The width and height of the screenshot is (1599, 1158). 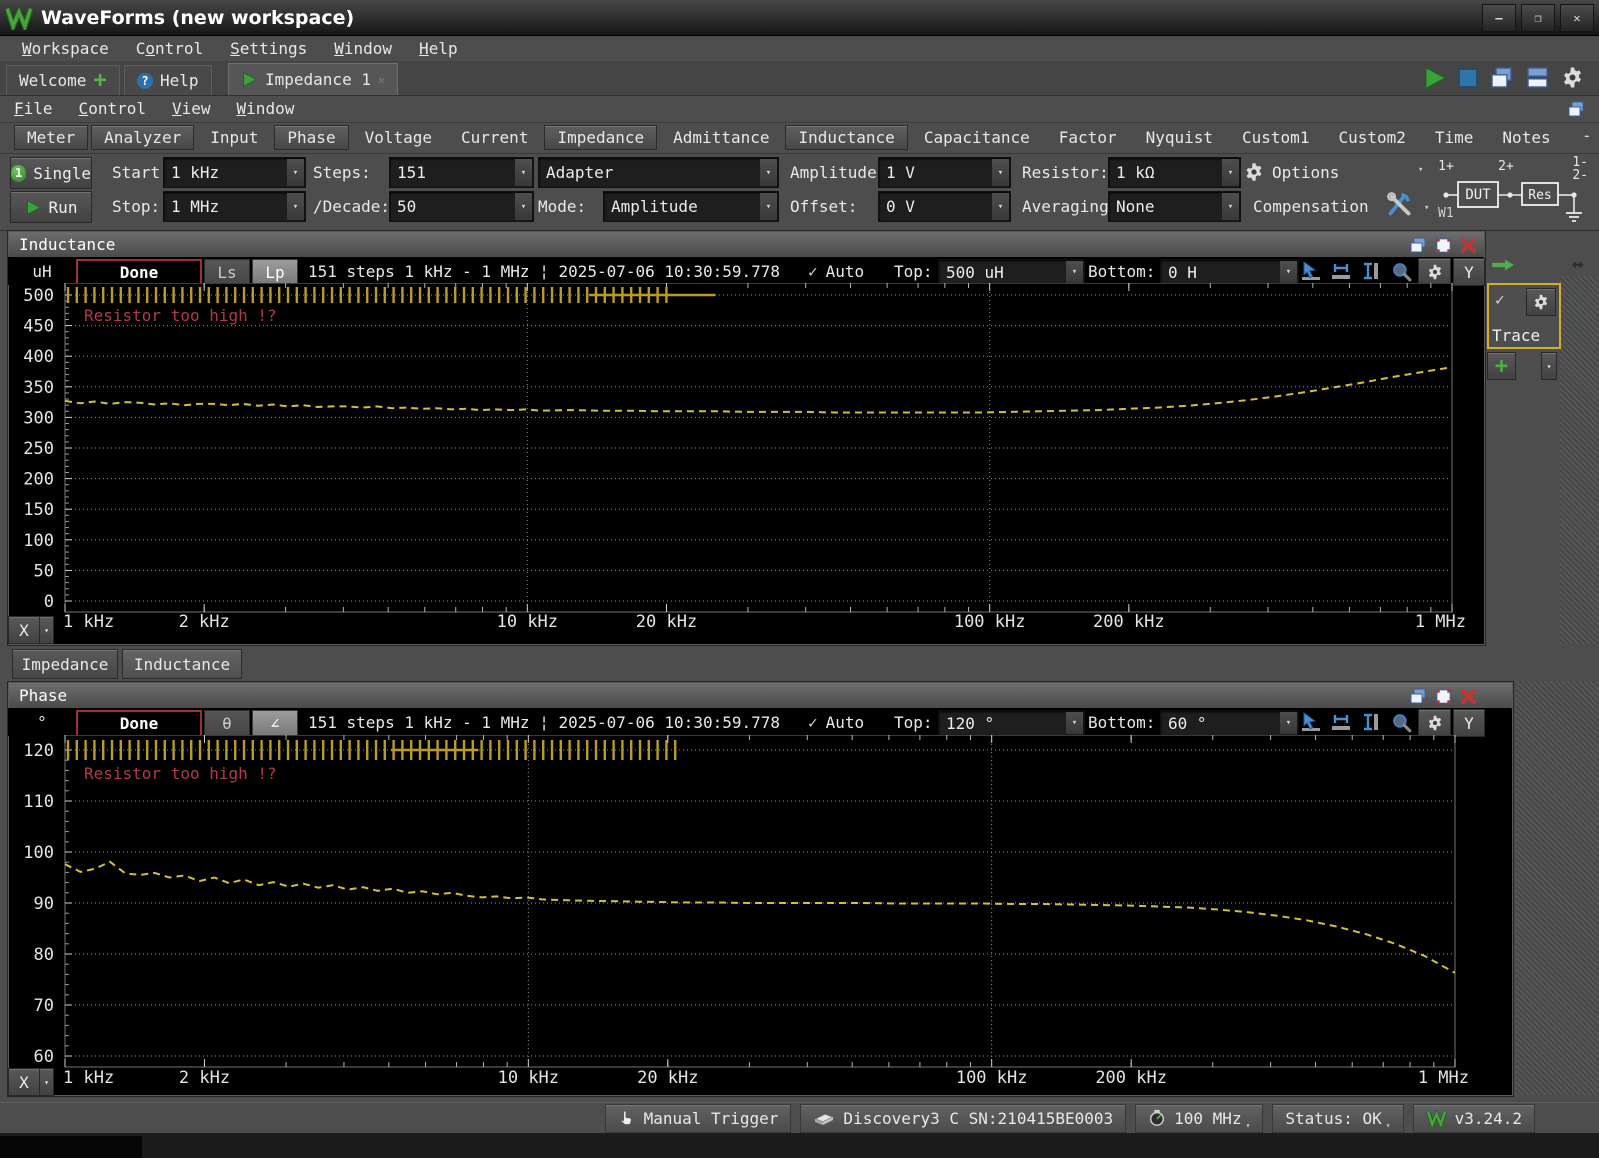 I want to click on collapse-panel-icon, so click(x=1503, y=265).